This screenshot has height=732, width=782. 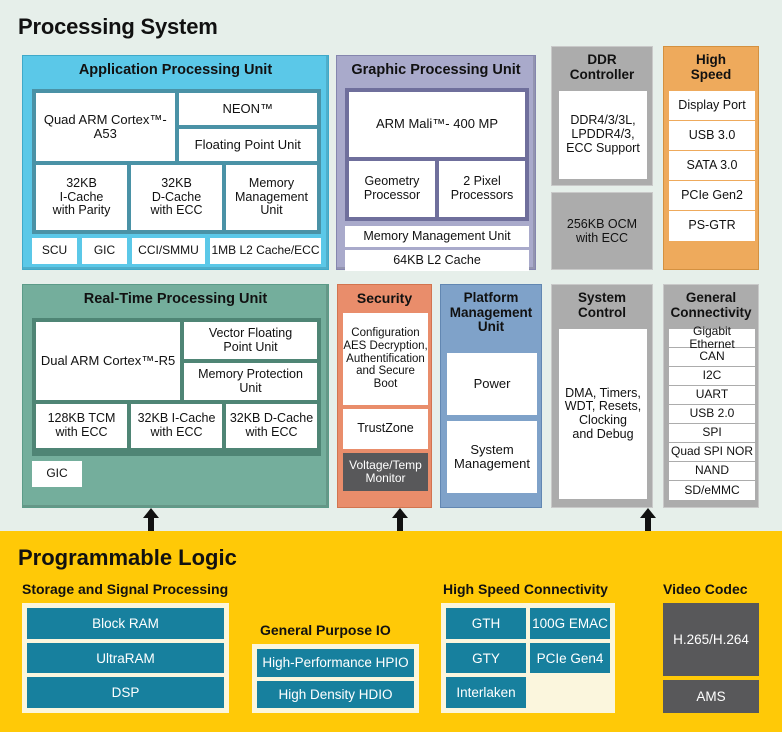 What do you see at coordinates (712, 376) in the screenshot?
I see `list-item: I2C` at bounding box center [712, 376].